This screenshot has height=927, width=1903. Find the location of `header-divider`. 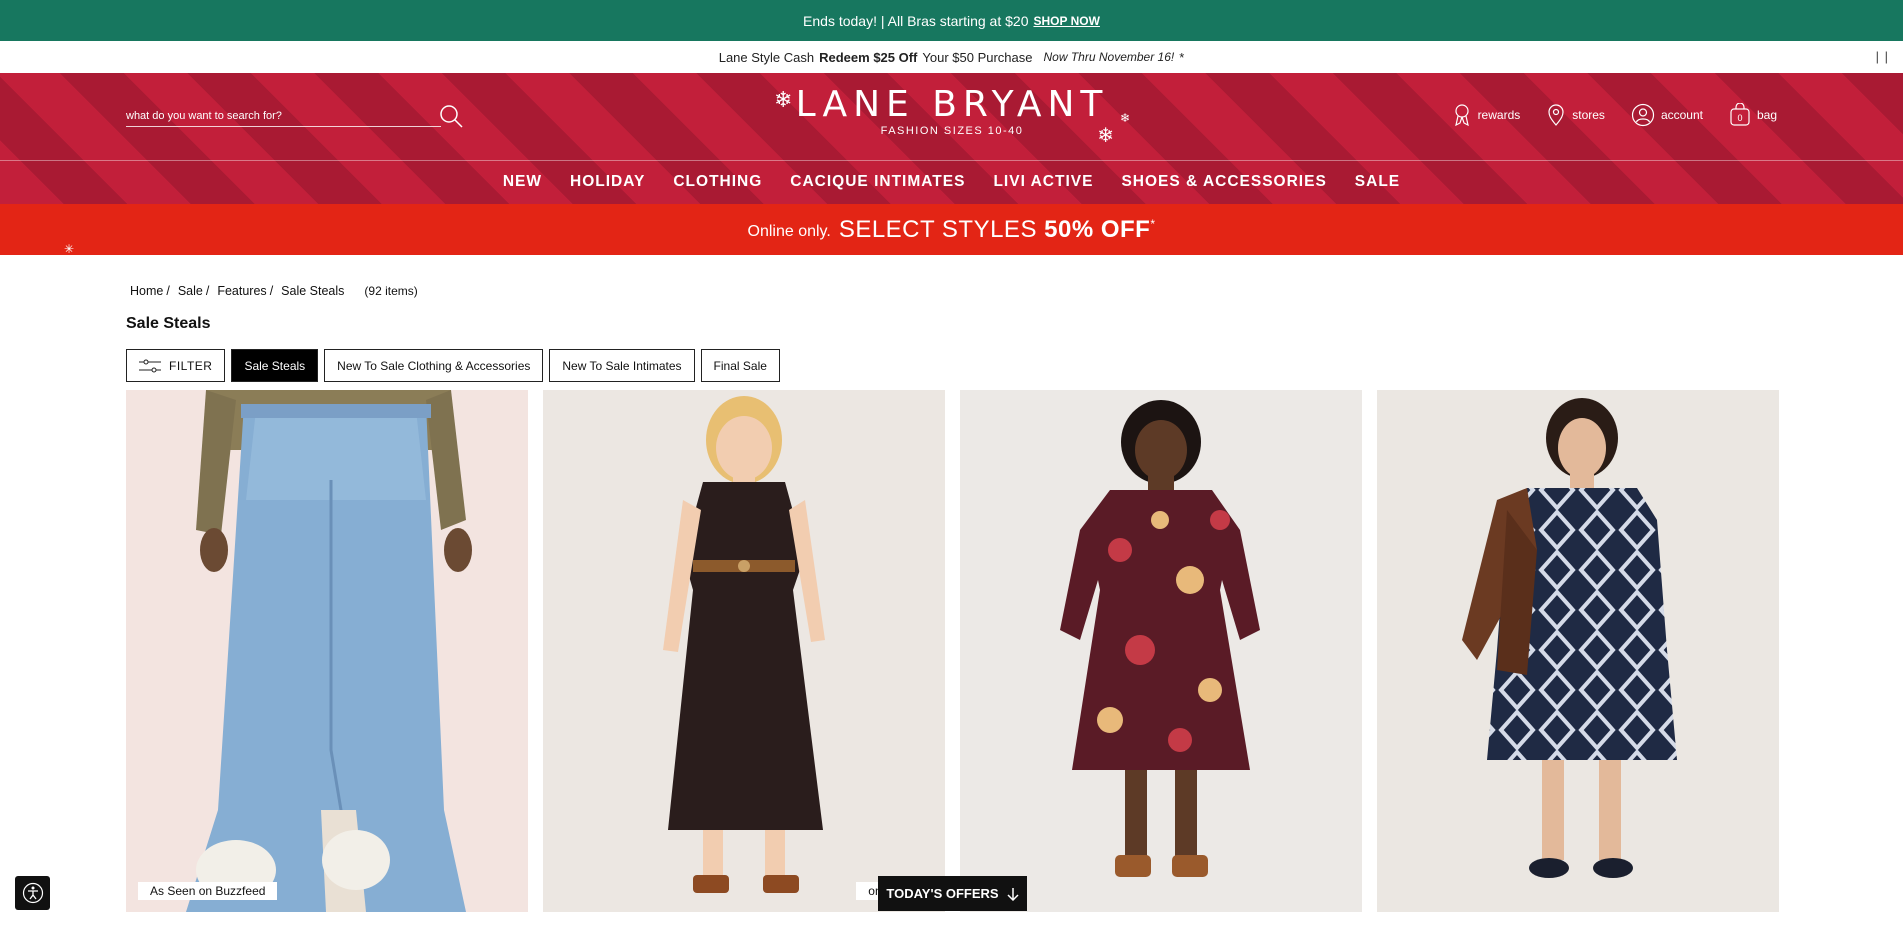

header-divider is located at coordinates (951, 160).